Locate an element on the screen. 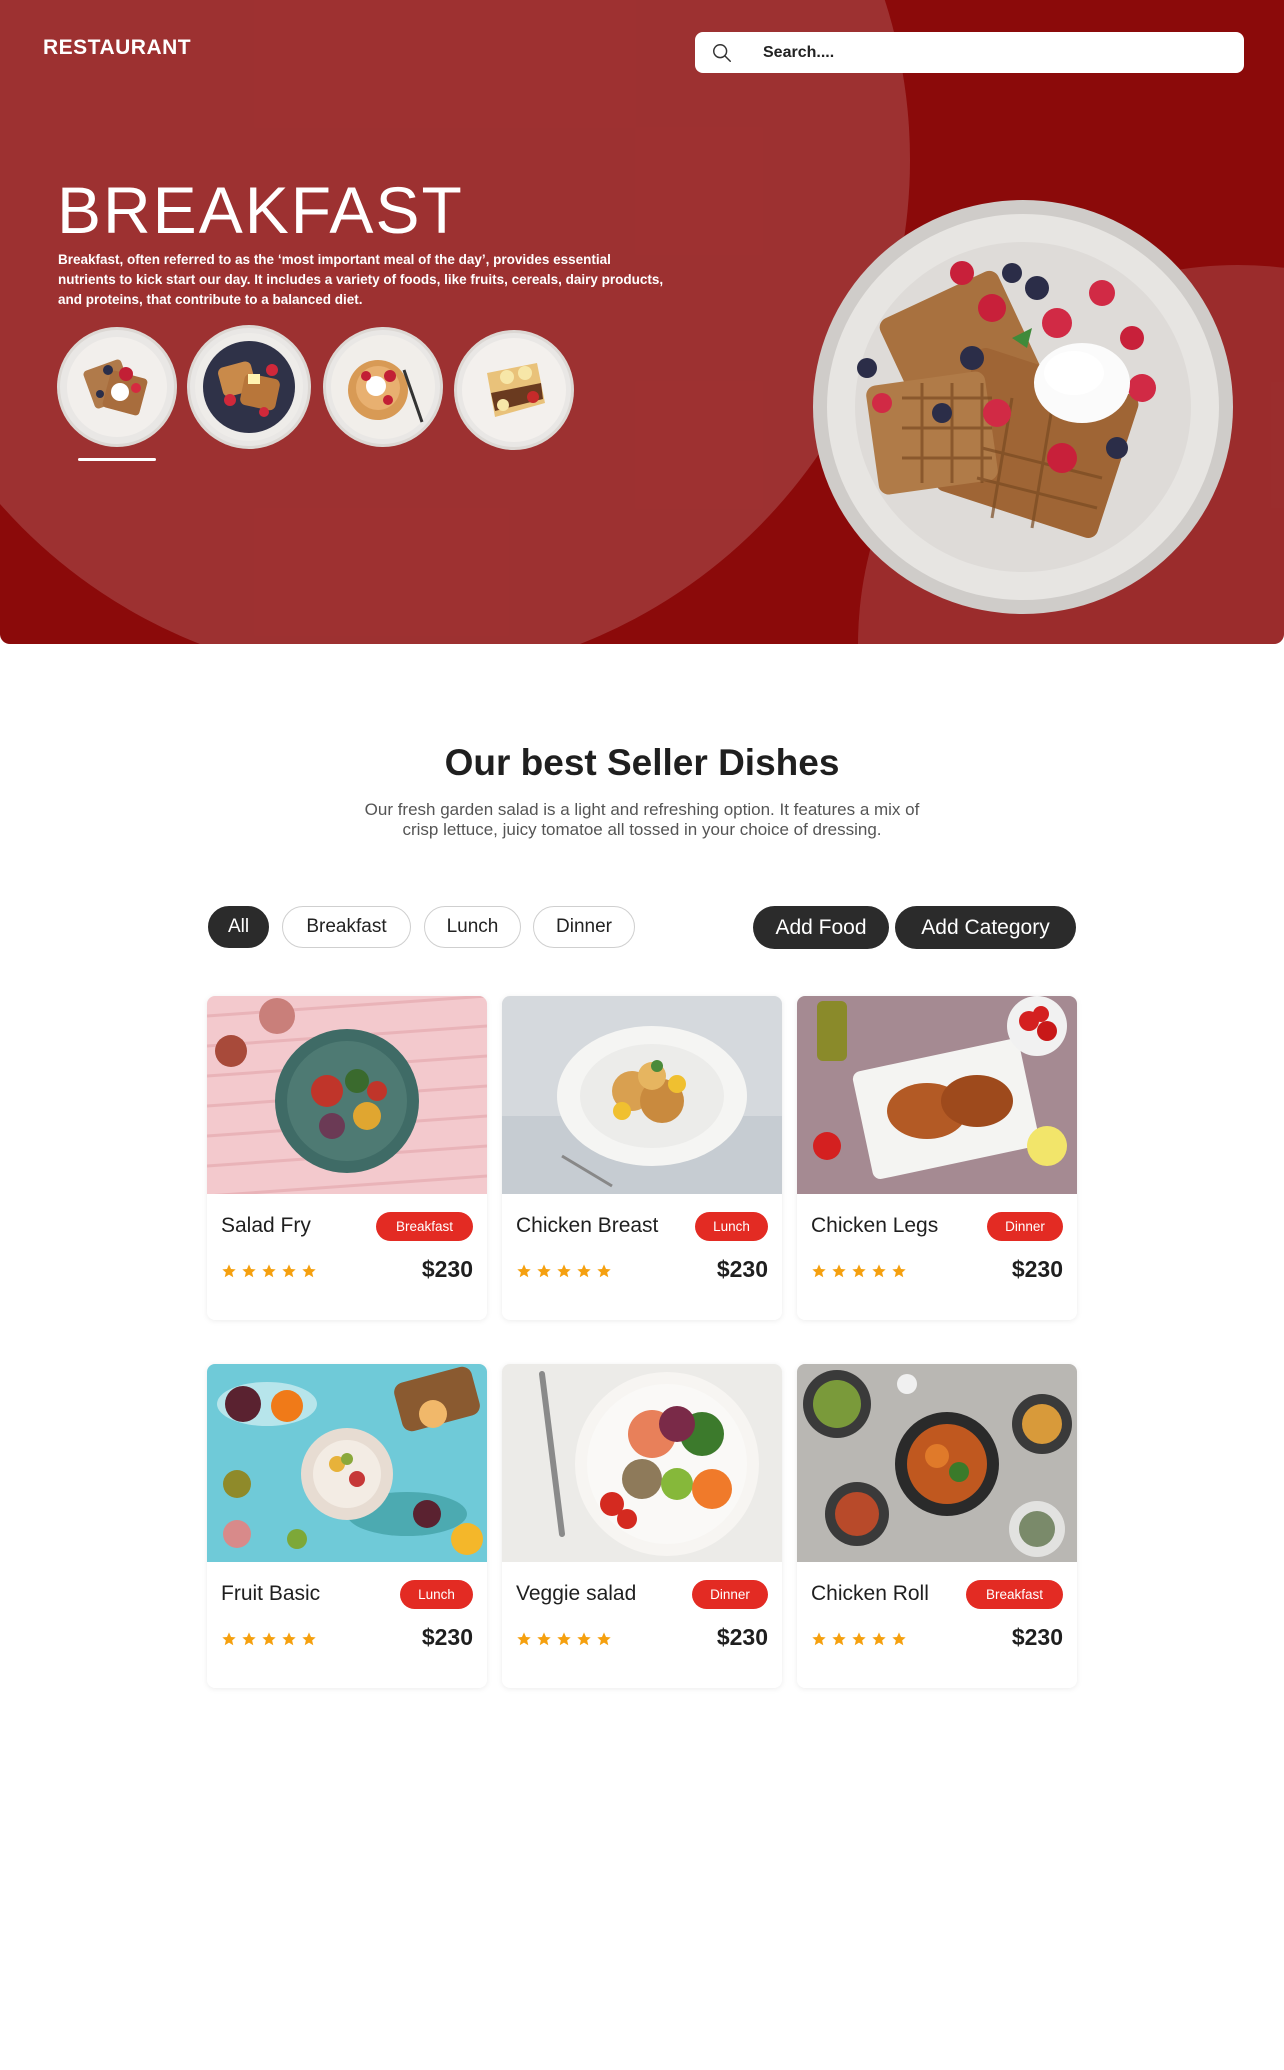 Image resolution: width=1284 pixels, height=2070 pixels. hero-title: BREAKFAST is located at coordinates (260, 210).